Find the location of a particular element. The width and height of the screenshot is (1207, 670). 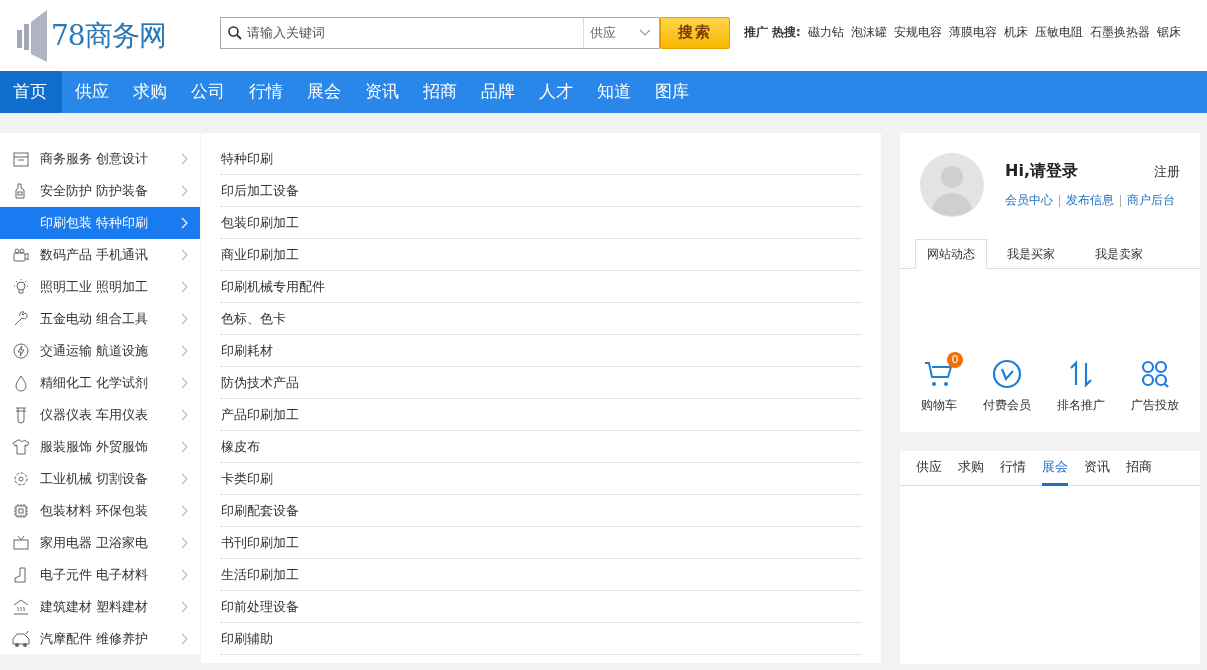

member-link: 会员中心 is located at coordinates (1029, 200).